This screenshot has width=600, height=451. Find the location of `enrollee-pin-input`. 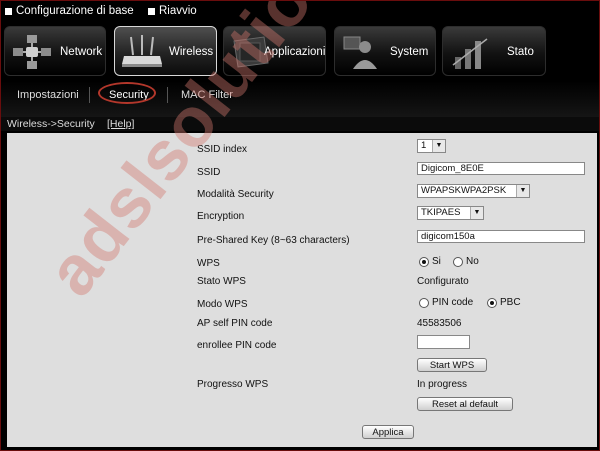

enrollee-pin-input is located at coordinates (443, 342).